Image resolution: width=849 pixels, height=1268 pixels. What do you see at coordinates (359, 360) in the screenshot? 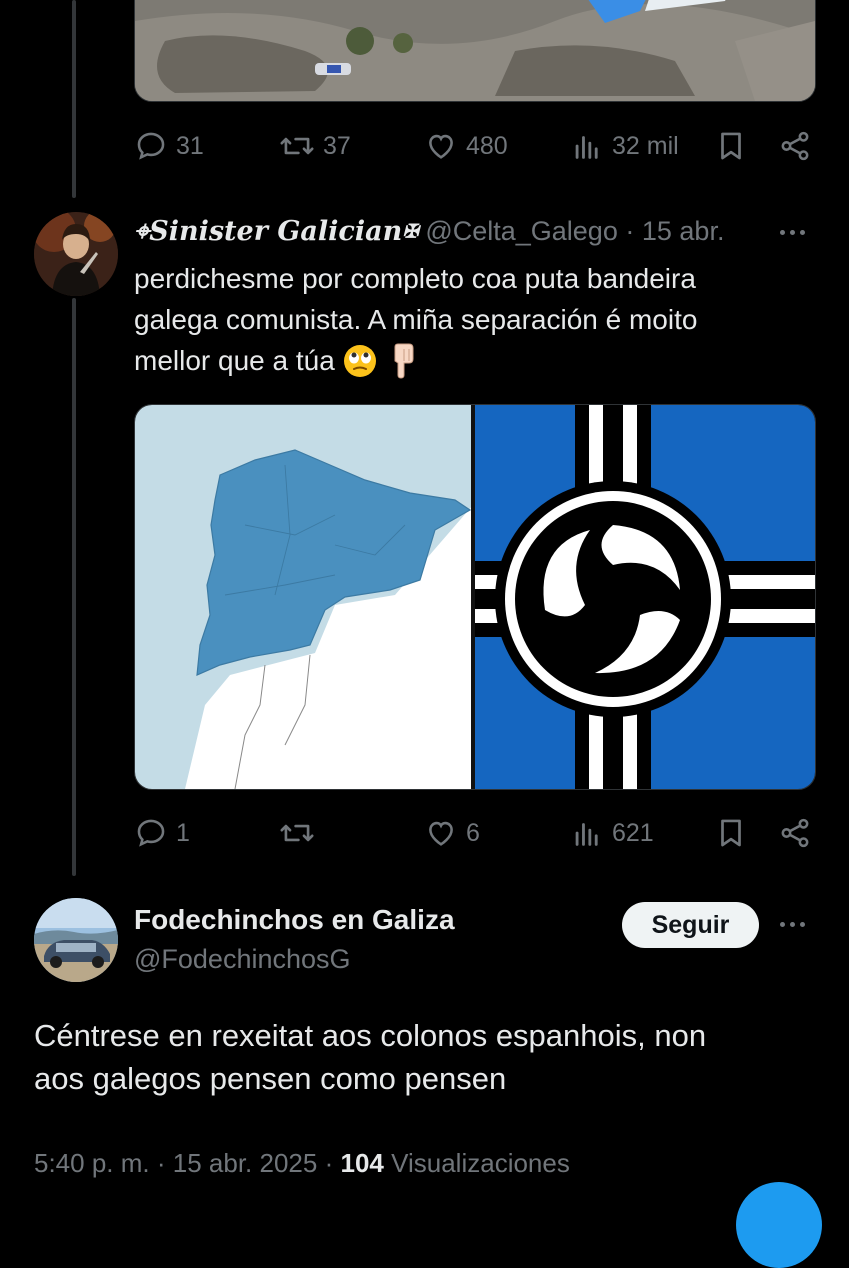
I see `eye-roll-emoji-icon` at bounding box center [359, 360].